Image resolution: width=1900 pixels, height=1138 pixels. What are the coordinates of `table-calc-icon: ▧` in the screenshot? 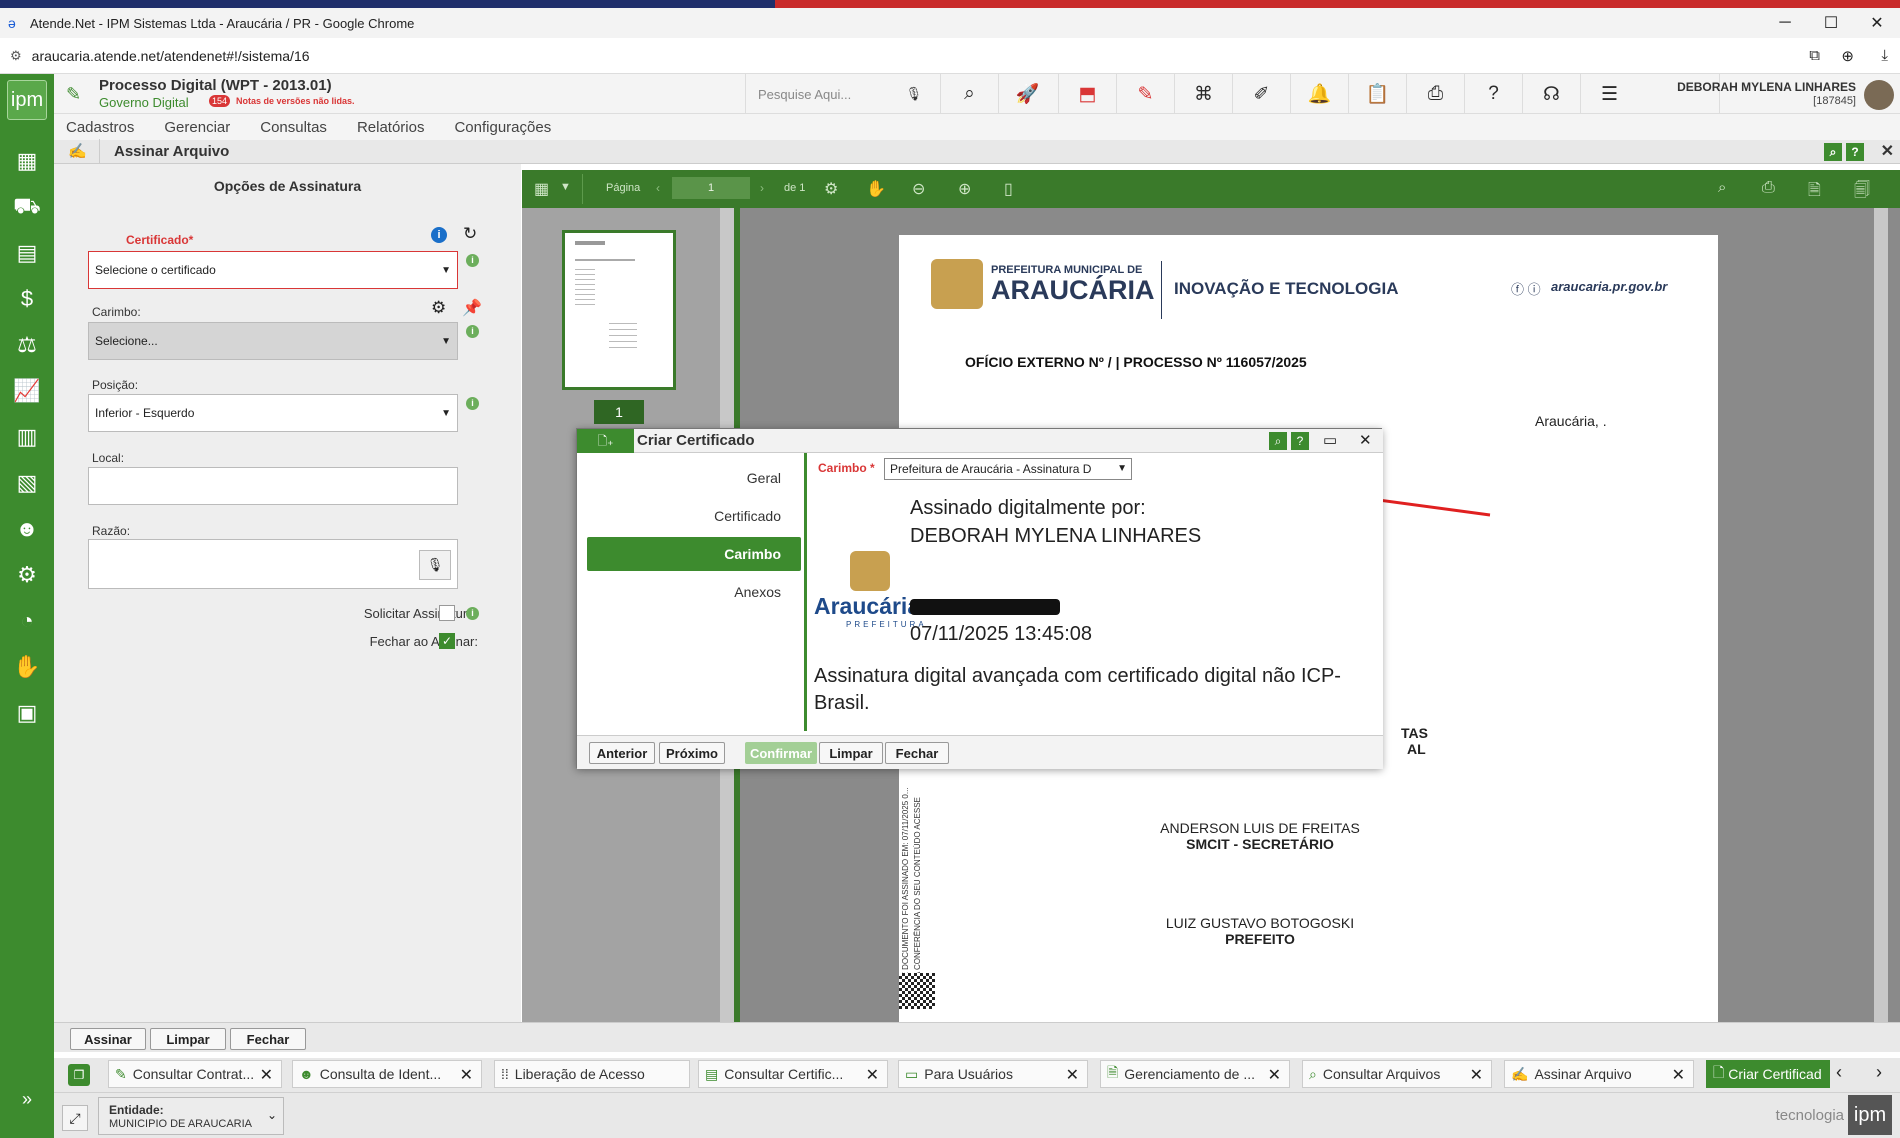 It's located at (27, 483).